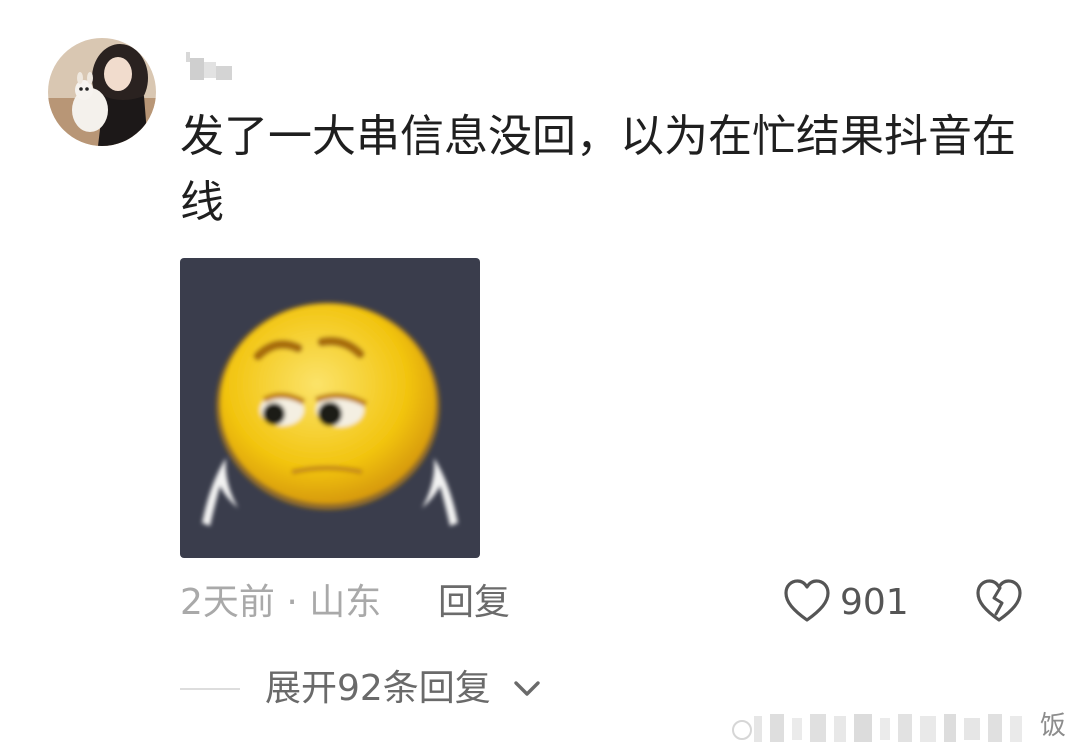  Describe the element at coordinates (1053, 726) in the screenshot. I see `watermark-text: 饭` at that location.